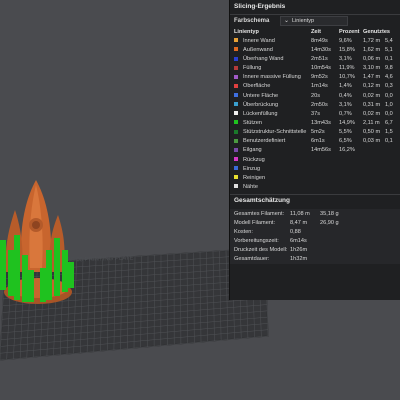 The image size is (400, 400). I want to click on line-type-name: Außenwand, so click(258, 49).